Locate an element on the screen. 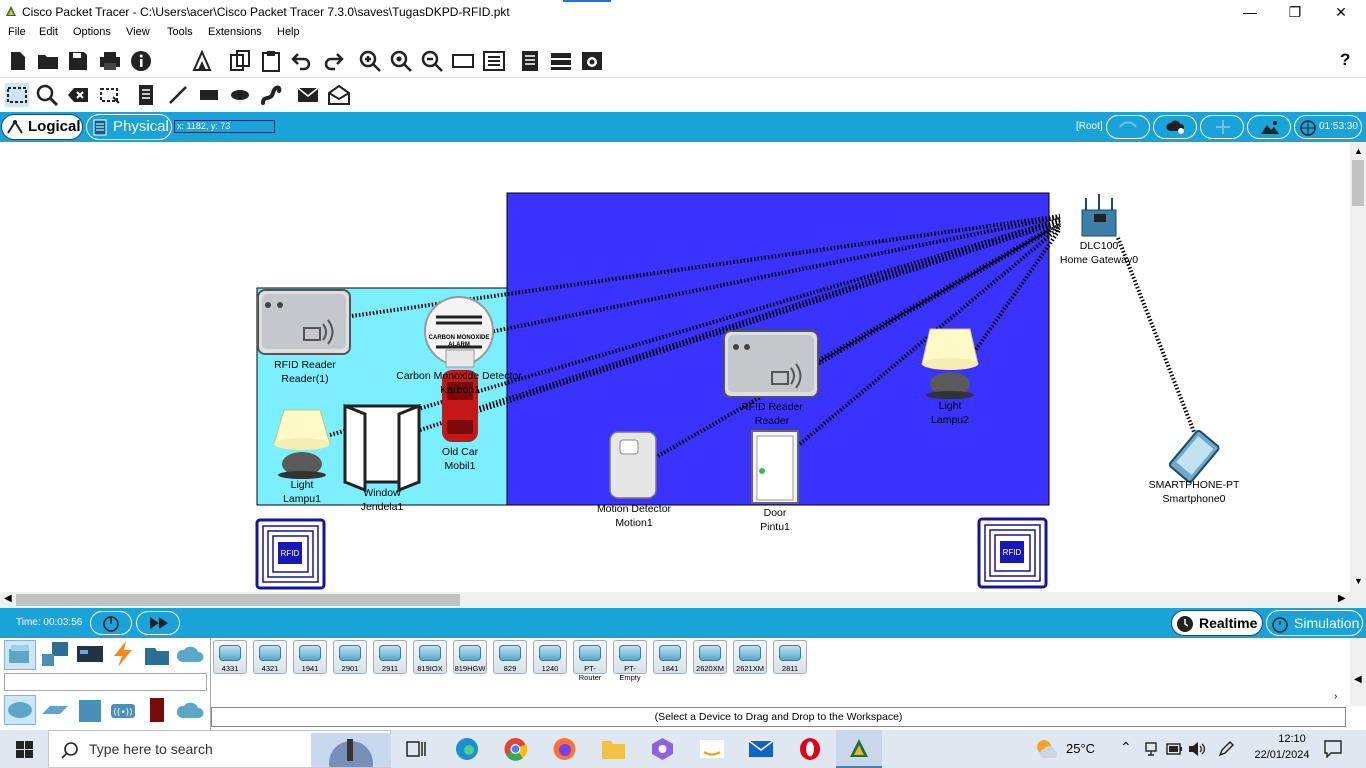 Image resolution: width=1366 pixels, height=768 pixels. weather-icon is located at coordinates (1047, 749).